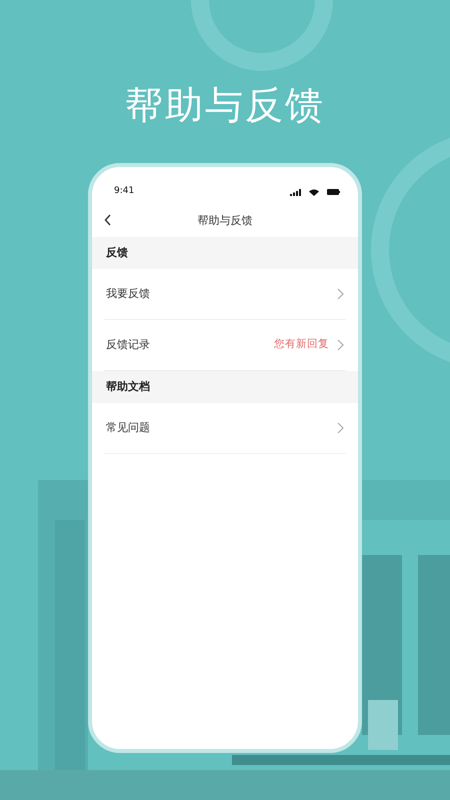 The image size is (450, 800). Describe the element at coordinates (301, 344) in the screenshot. I see `reply-notice: 您有新回复` at that location.